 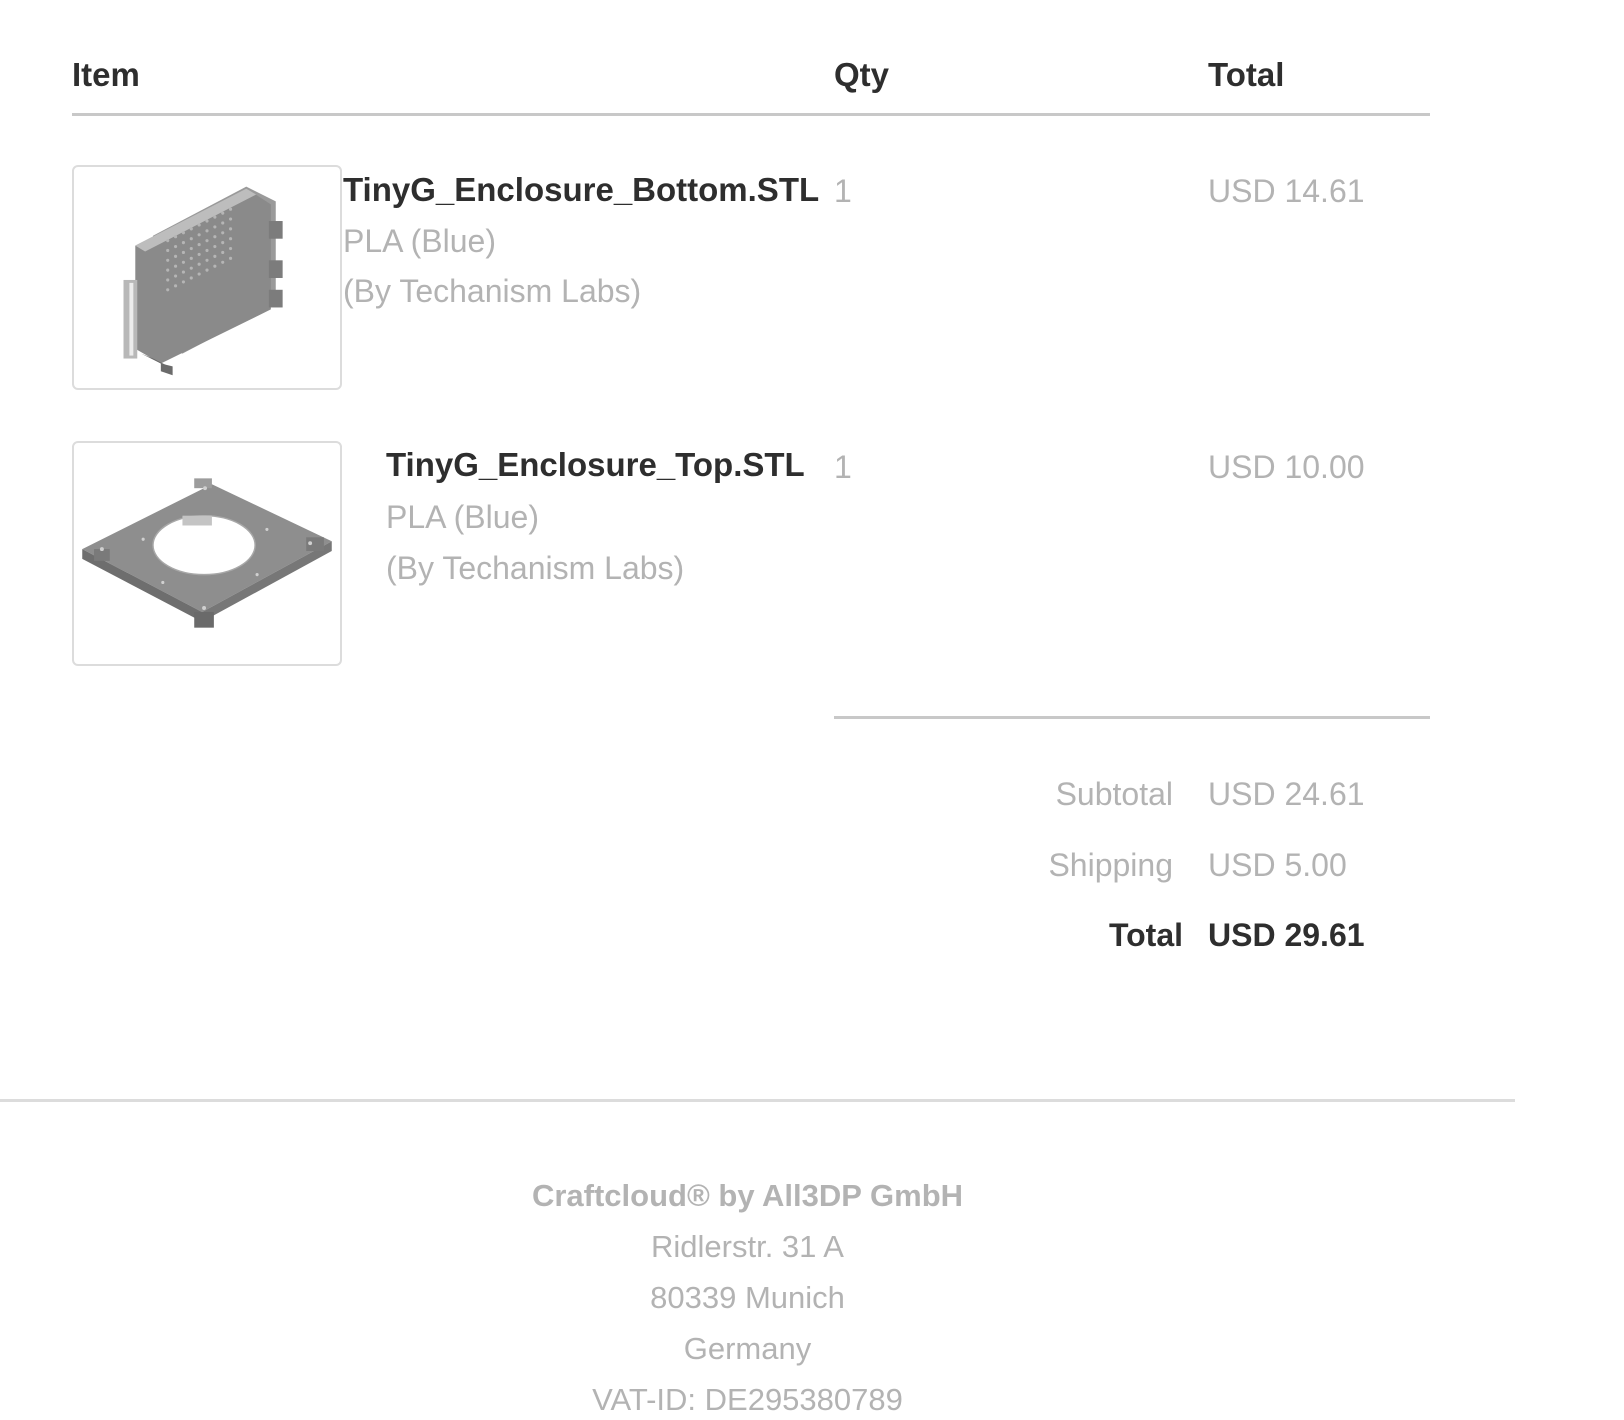 What do you see at coordinates (747, 1297) in the screenshot?
I see `company-city: 80339 Munich` at bounding box center [747, 1297].